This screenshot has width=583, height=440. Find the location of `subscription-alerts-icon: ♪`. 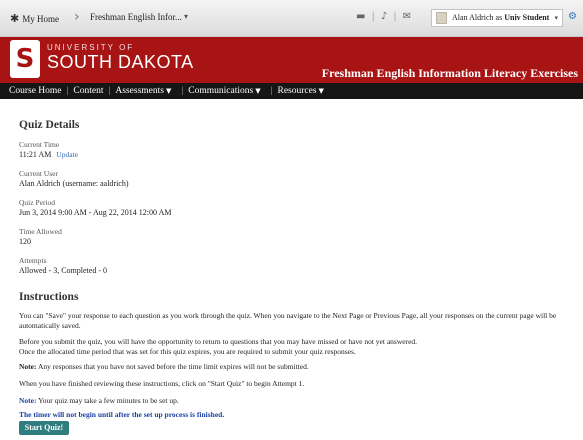

subscription-alerts-icon: ♪ is located at coordinates (384, 16).